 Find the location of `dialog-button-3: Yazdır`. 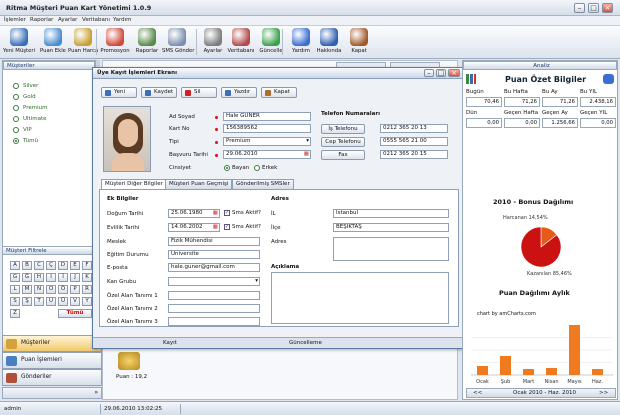

dialog-button-3: Yazdır is located at coordinates (239, 92).